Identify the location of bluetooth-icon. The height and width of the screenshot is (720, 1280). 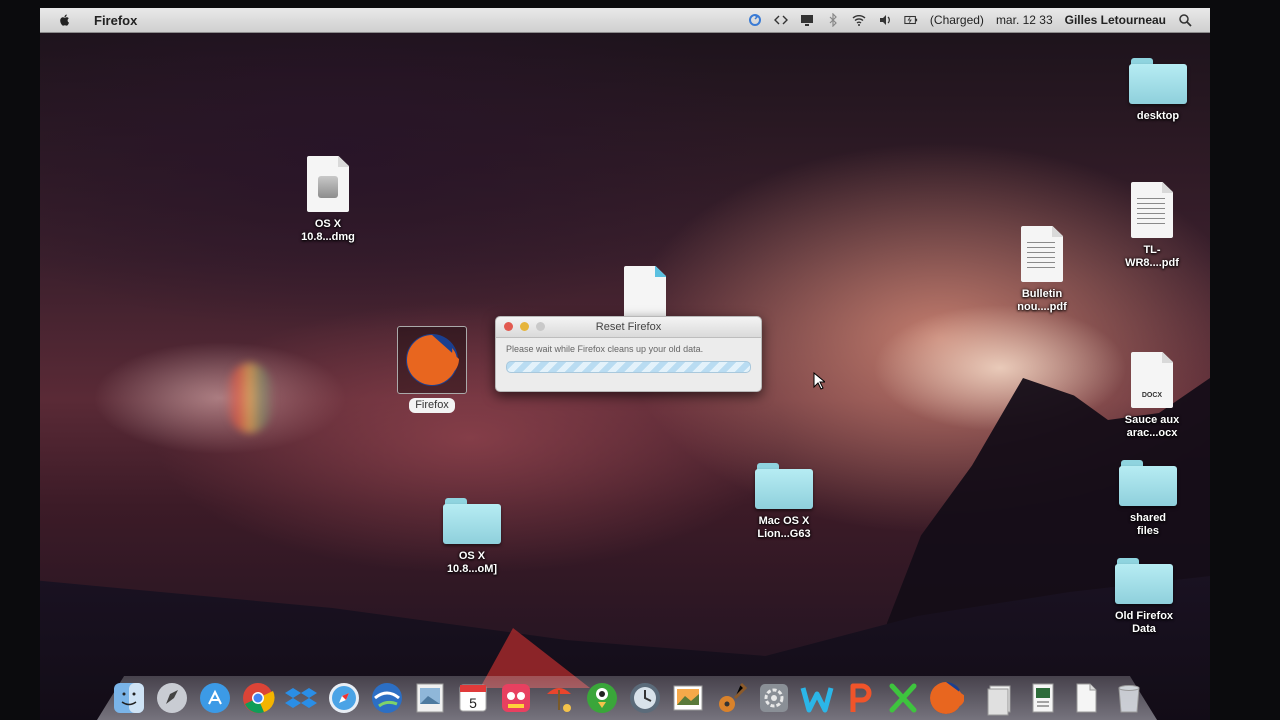
(833, 20).